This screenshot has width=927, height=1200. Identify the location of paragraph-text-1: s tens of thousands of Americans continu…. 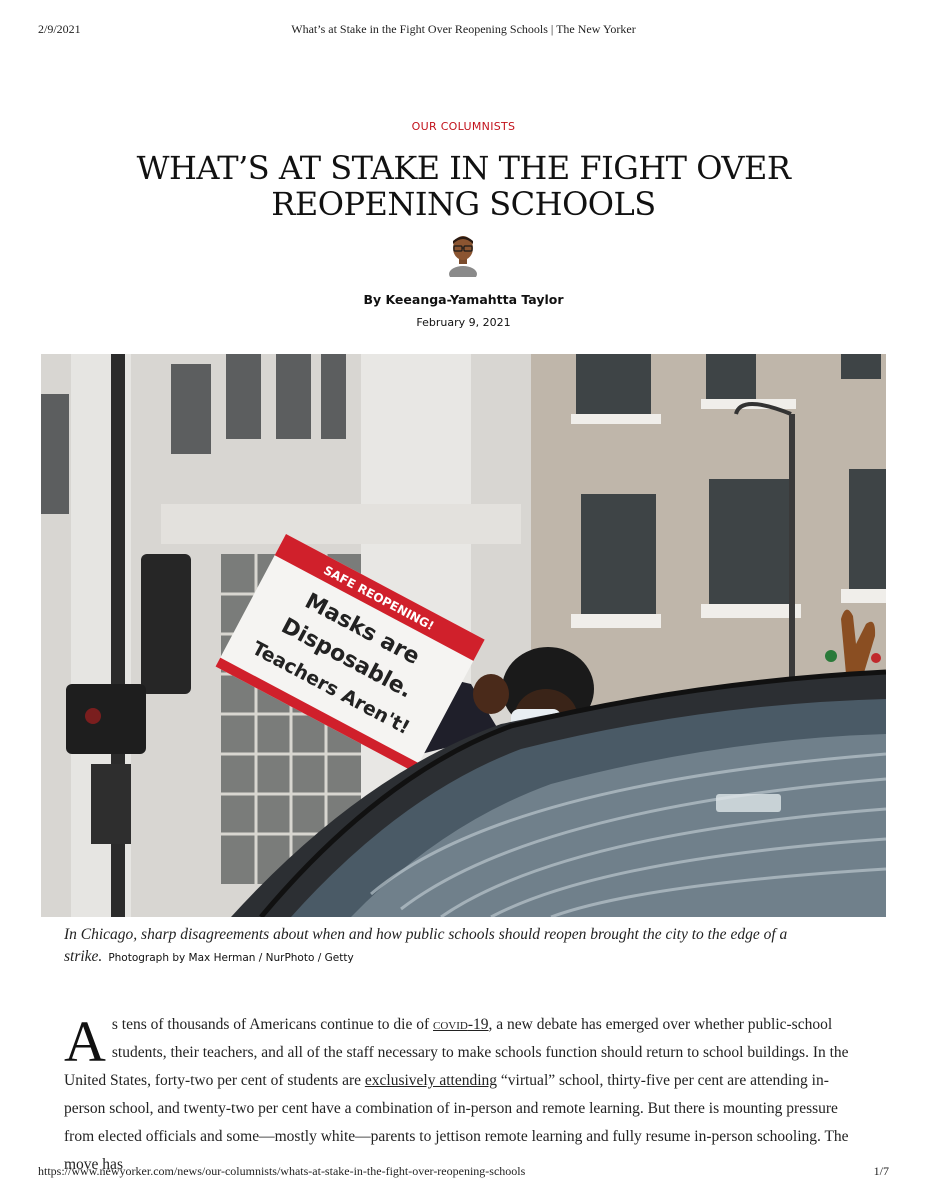
(272, 1024).